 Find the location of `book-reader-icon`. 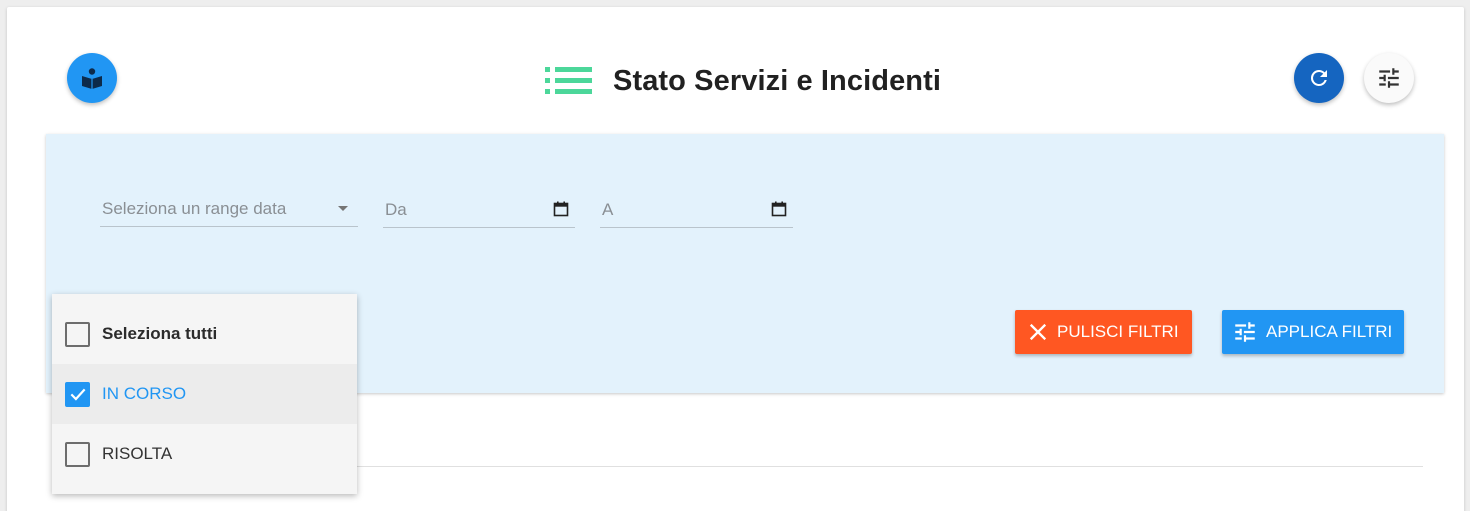

book-reader-icon is located at coordinates (92, 78).